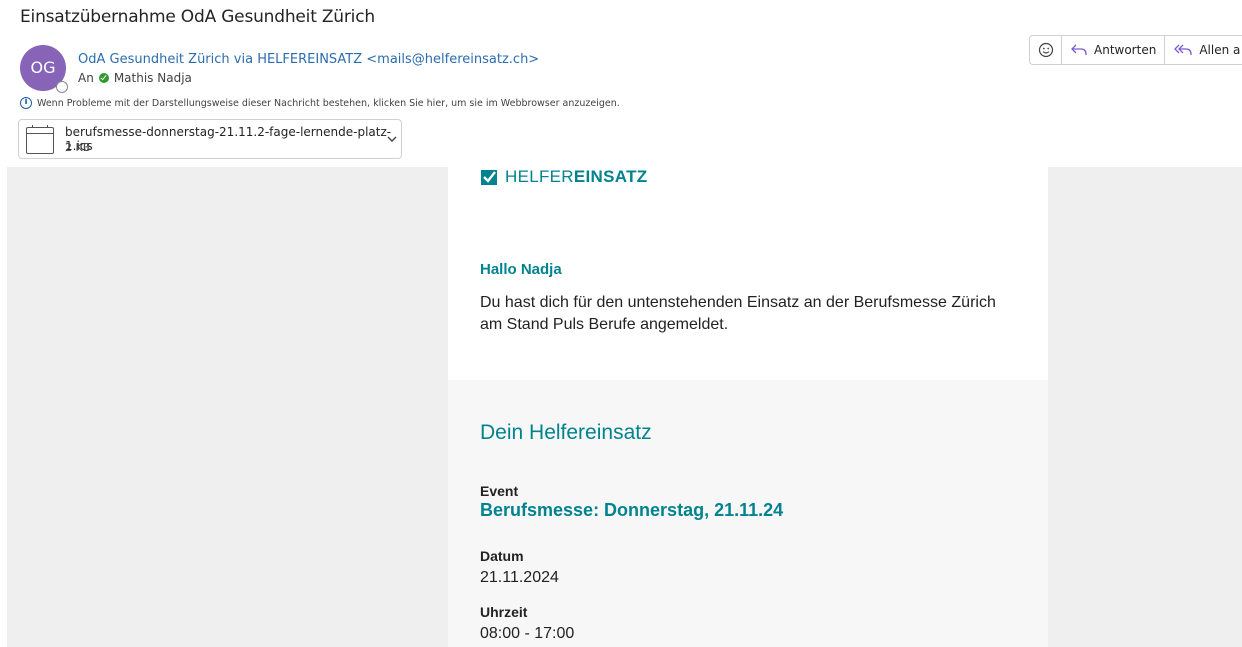  I want to click on avatar-initials: OG, so click(43, 67).